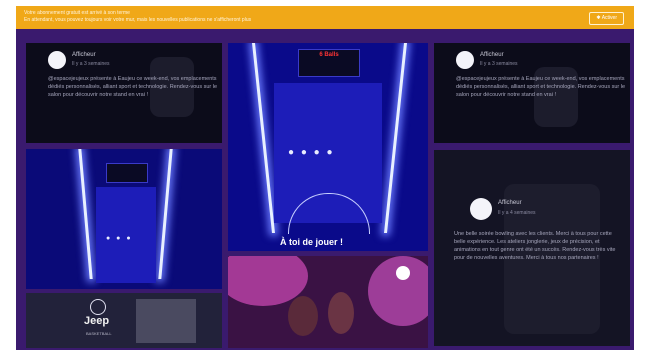 The width and height of the screenshot is (647, 353). Describe the element at coordinates (124, 320) in the screenshot. I see `jeep-photo: Jeep BASKETBALL` at that location.